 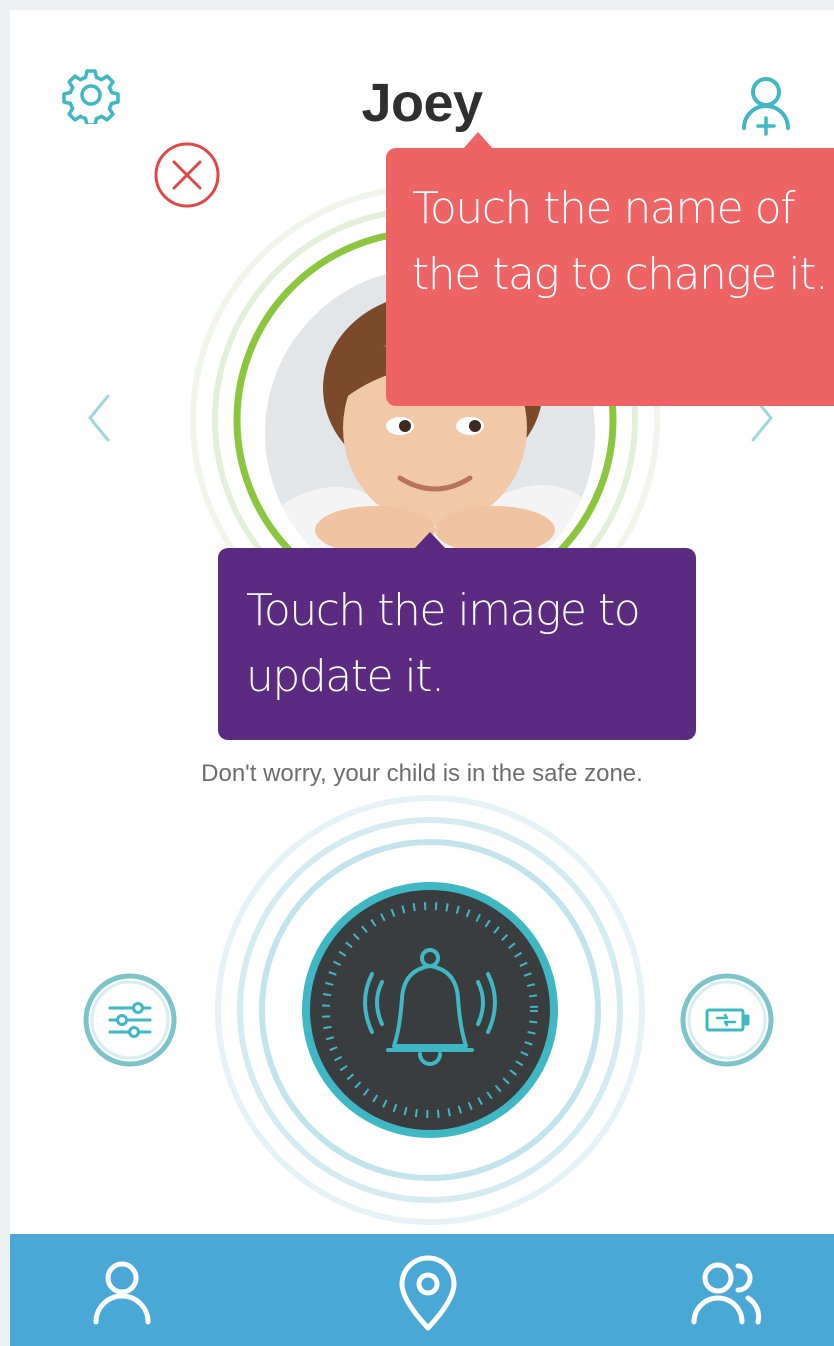 I want to click on sliders-icon, so click(x=130, y=1020).